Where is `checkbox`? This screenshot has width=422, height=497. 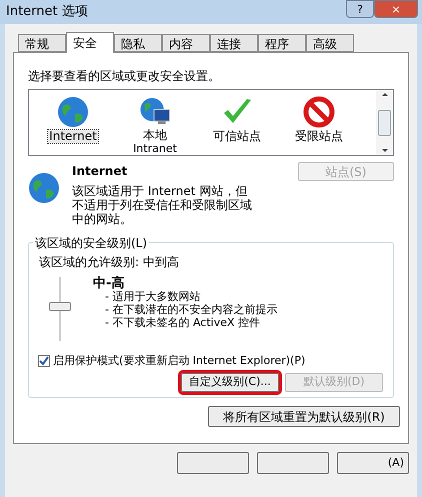
checkbox is located at coordinates (44, 361).